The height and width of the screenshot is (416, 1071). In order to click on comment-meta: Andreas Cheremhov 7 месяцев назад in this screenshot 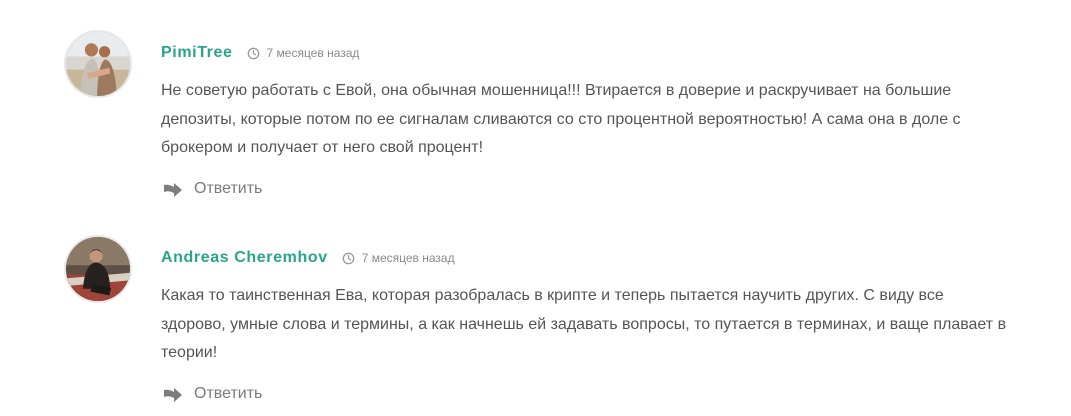, I will do `click(308, 258)`.